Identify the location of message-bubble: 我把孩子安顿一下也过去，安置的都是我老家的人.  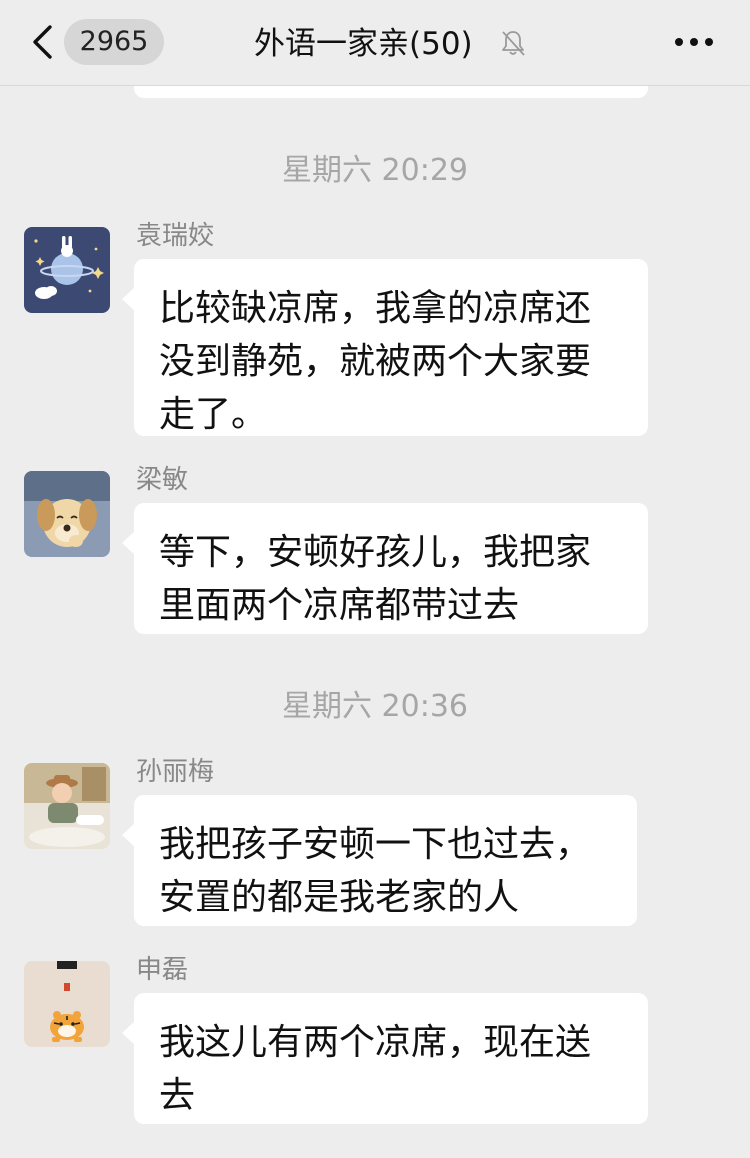
(379, 860).